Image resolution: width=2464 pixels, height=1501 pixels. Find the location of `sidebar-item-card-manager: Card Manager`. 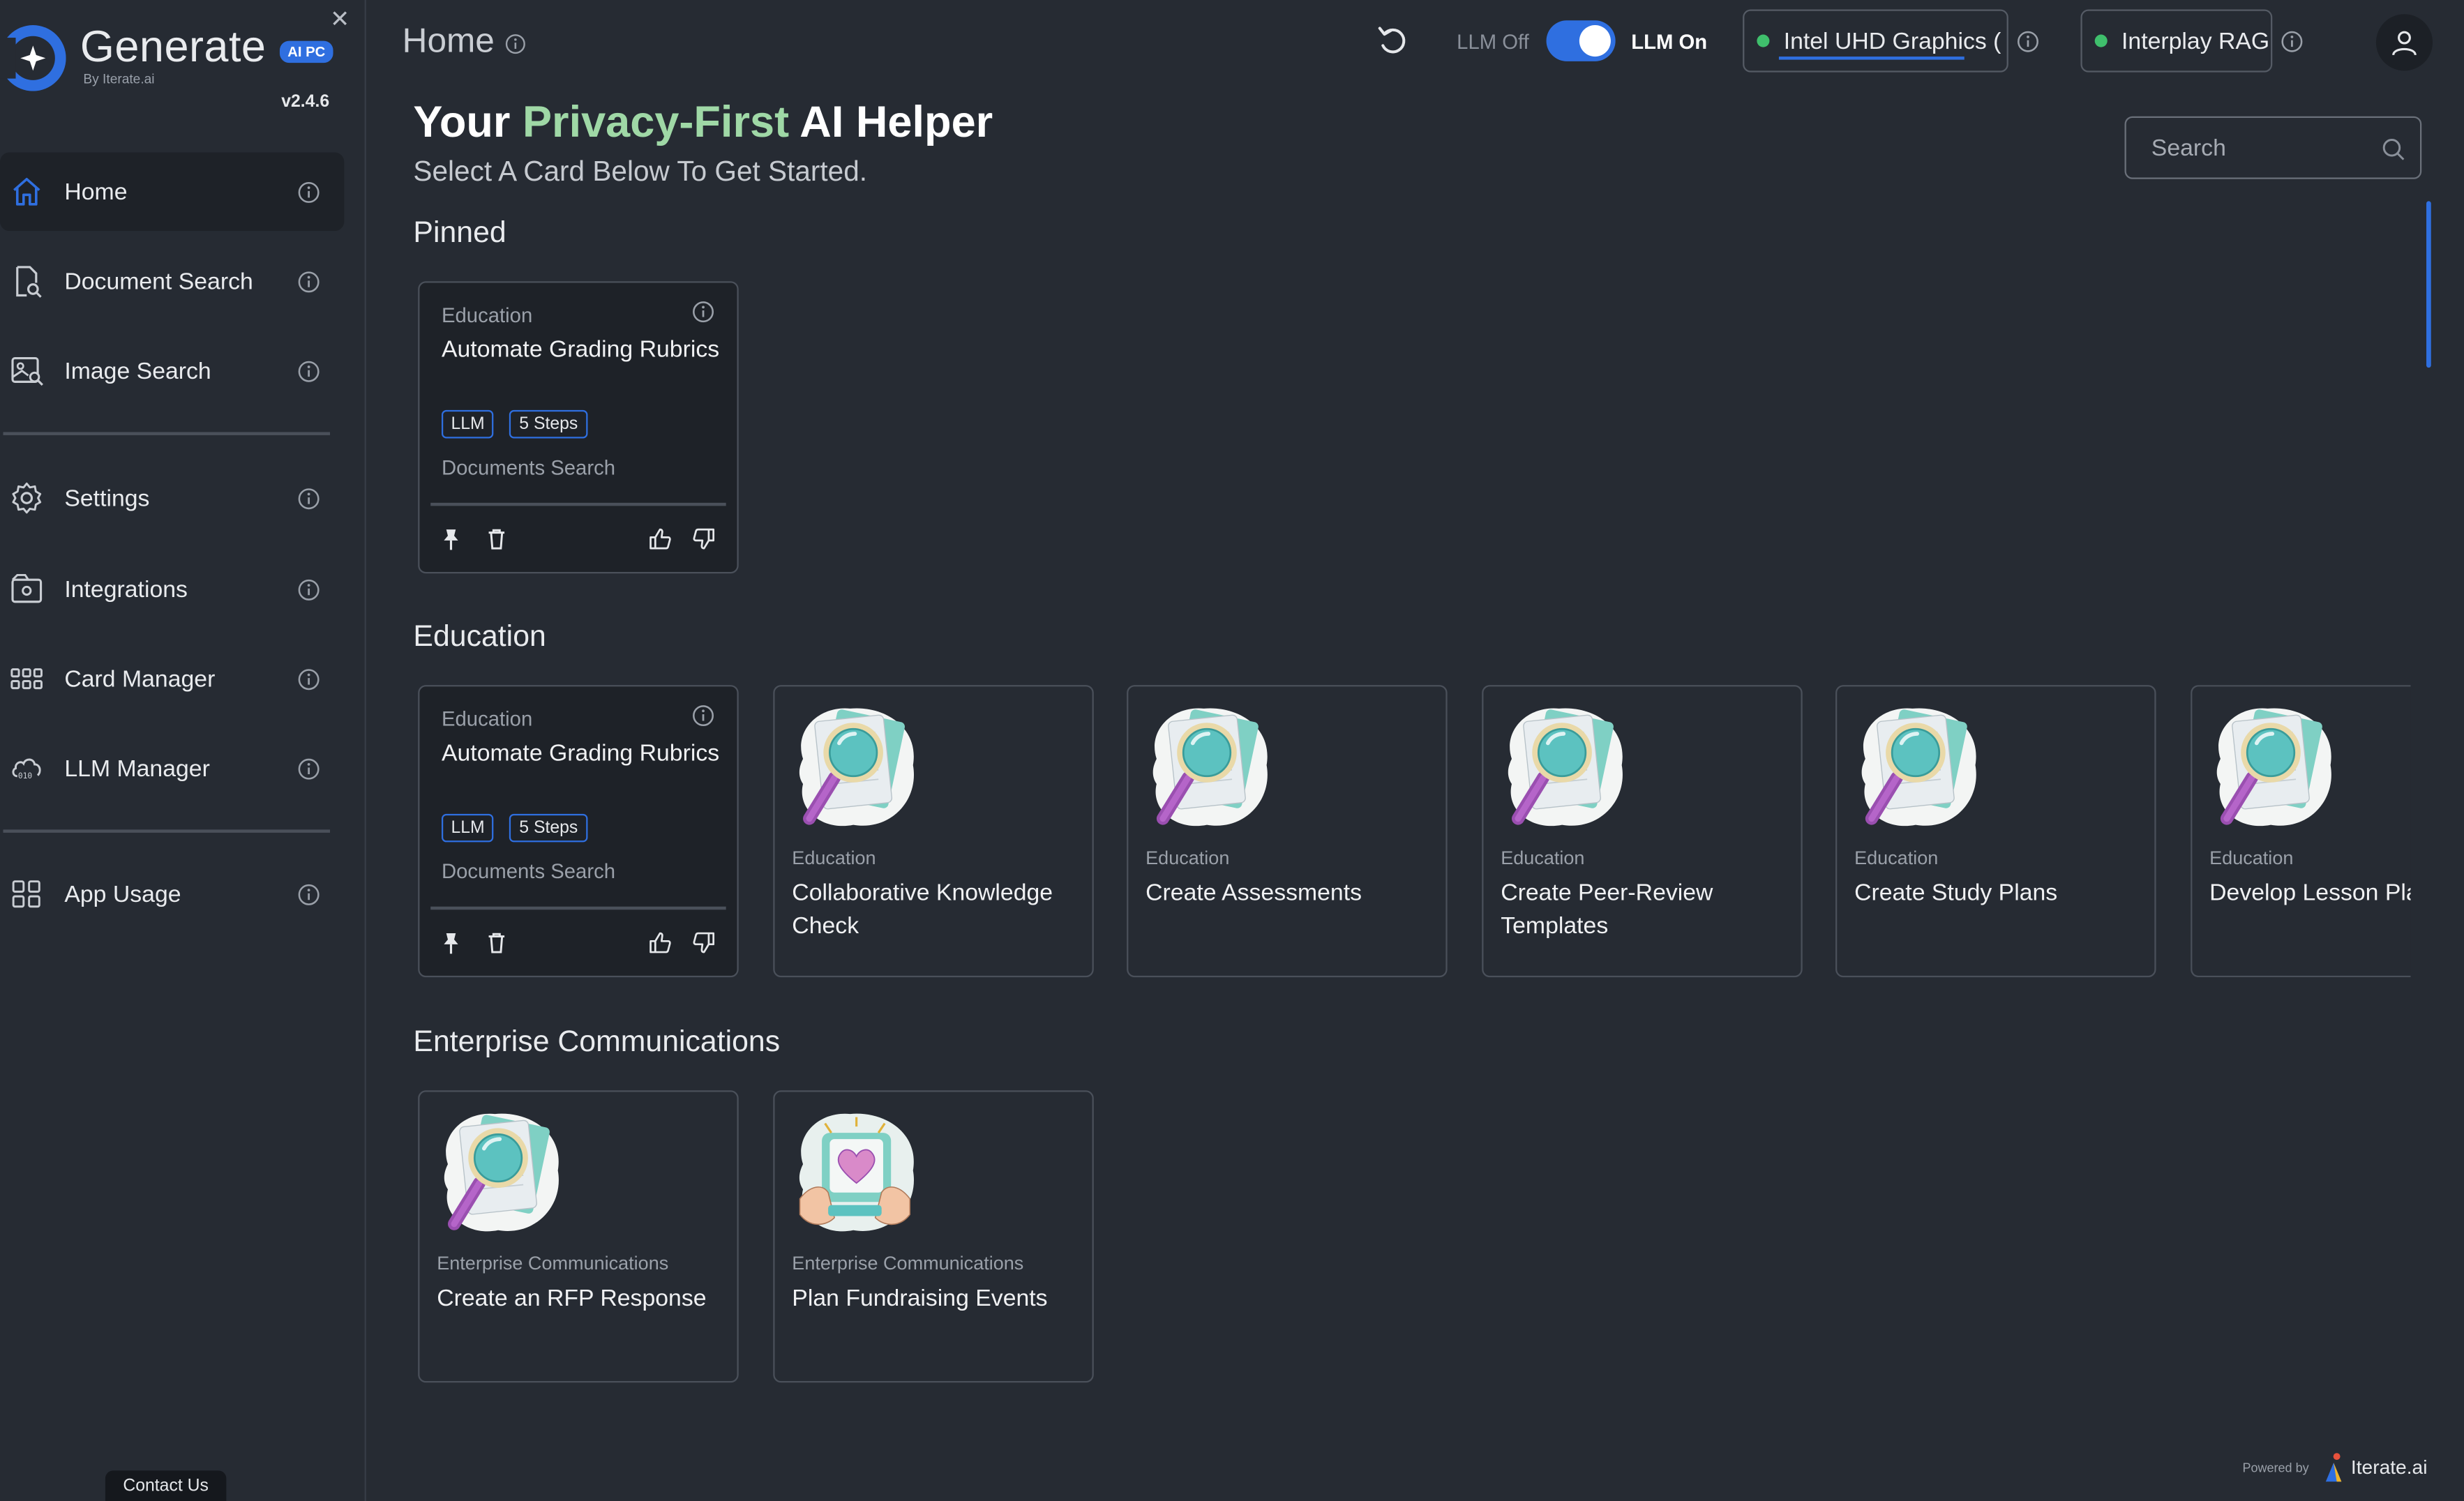

sidebar-item-card-manager: Card Manager is located at coordinates (172, 679).